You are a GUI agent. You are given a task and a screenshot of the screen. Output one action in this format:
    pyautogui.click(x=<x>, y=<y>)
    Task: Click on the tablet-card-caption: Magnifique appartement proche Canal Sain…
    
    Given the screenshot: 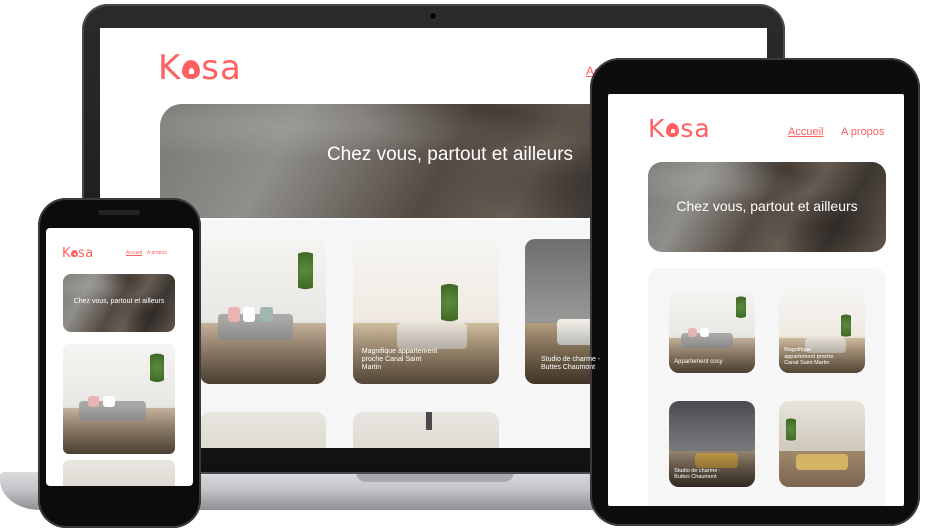 What is the action you would take?
    pyautogui.click(x=809, y=356)
    